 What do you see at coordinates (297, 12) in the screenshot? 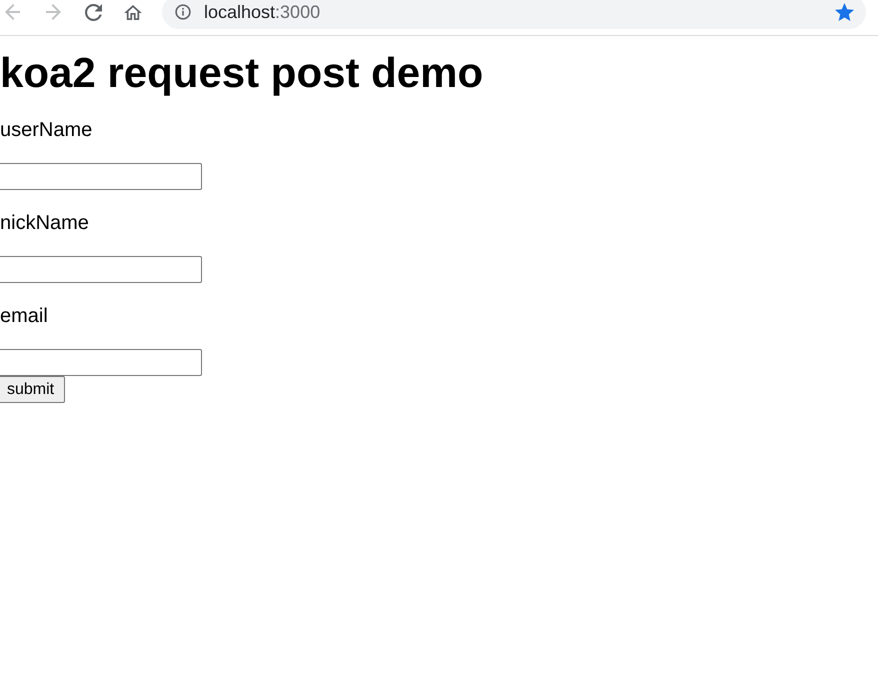
I see `url-port-text: :3000` at bounding box center [297, 12].